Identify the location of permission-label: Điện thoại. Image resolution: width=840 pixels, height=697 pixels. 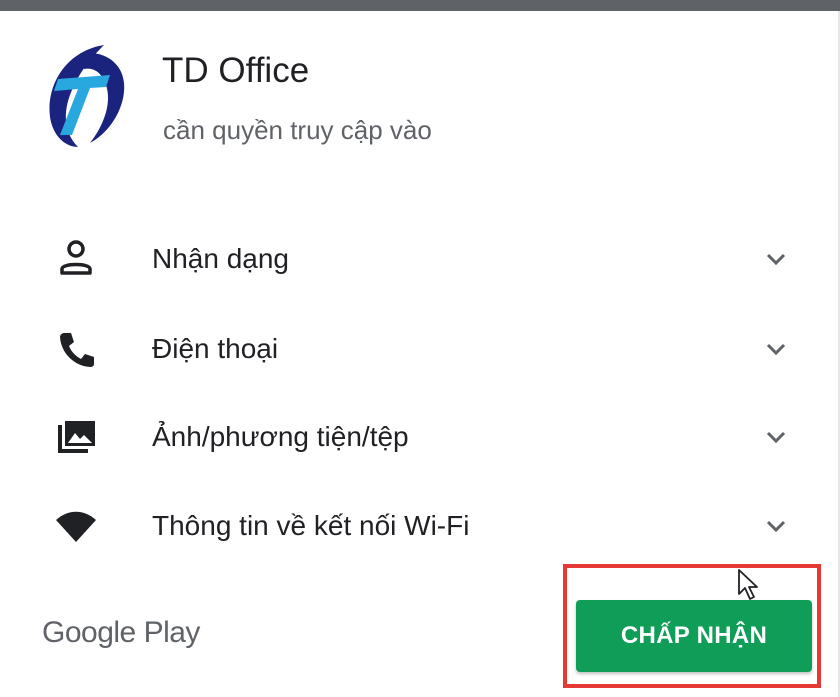
(215, 348).